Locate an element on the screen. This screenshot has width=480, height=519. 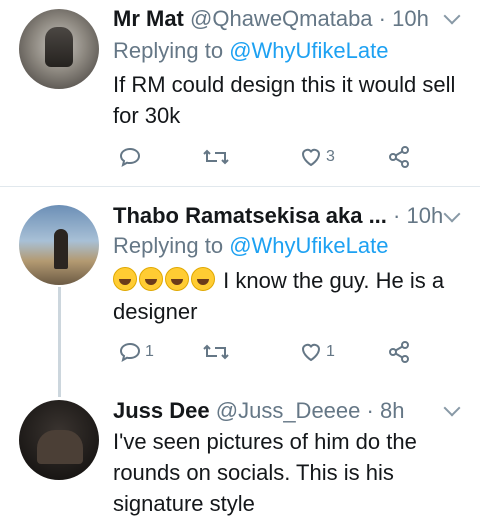
tweet-actions: 3 is located at coordinates (273, 157).